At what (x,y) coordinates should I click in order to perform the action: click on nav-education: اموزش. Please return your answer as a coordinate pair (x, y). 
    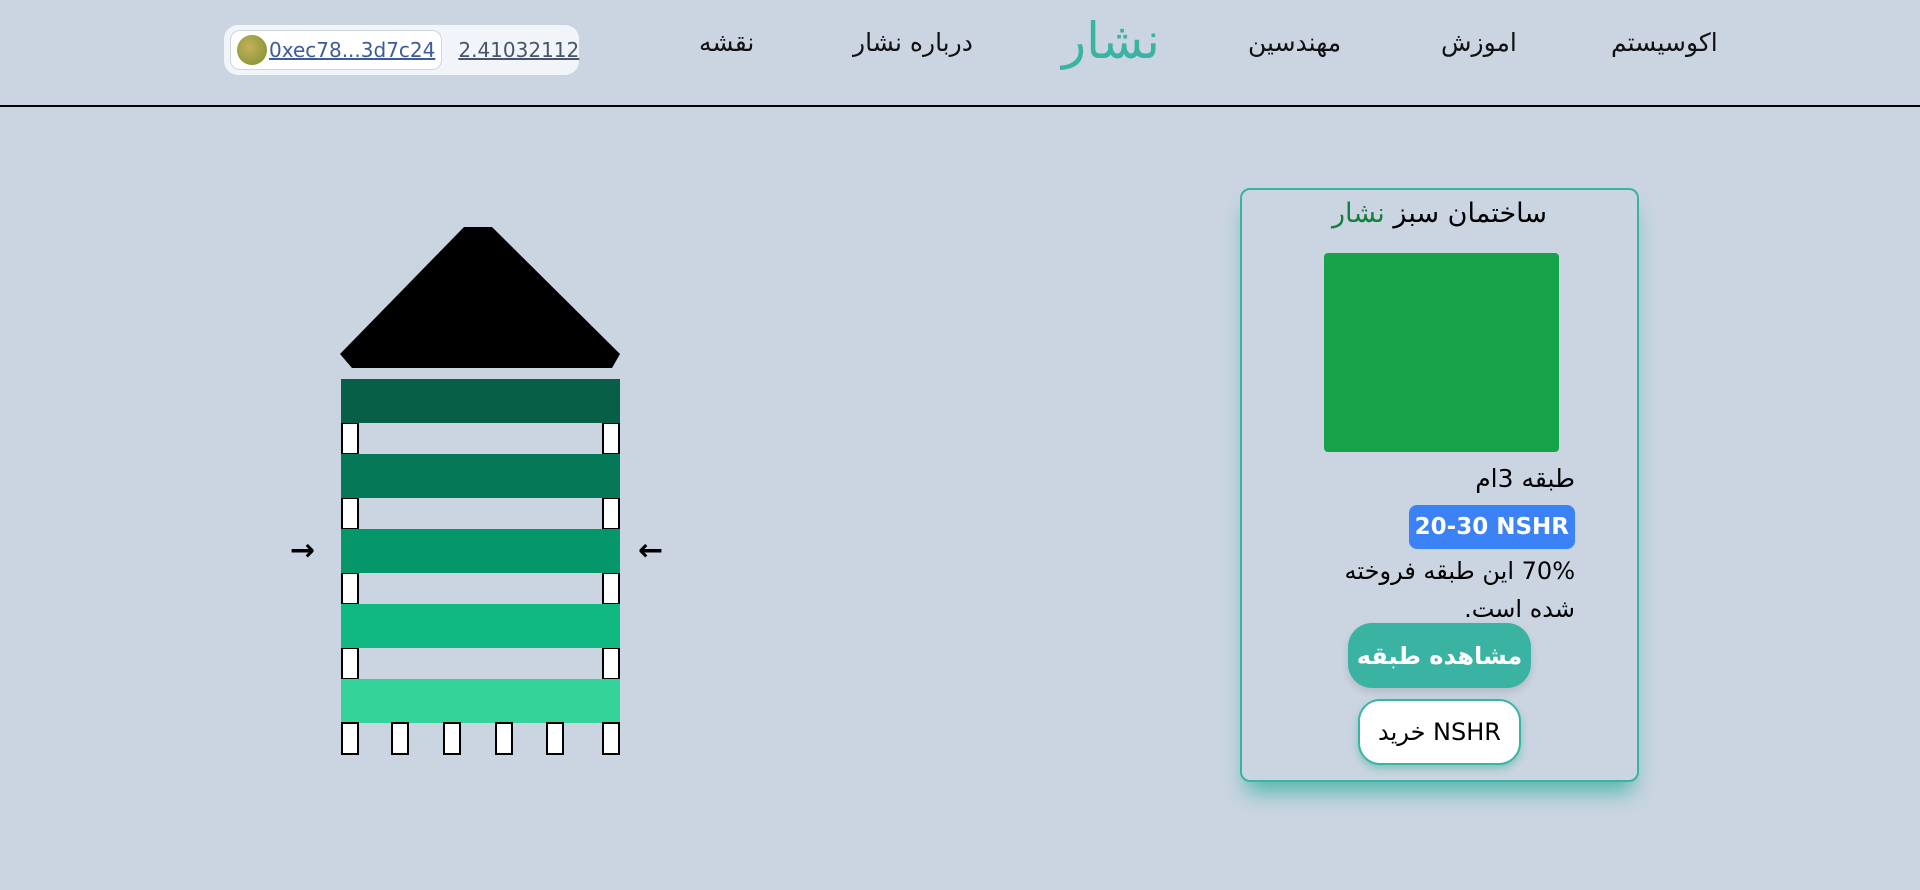
    Looking at the image, I should click on (1479, 42).